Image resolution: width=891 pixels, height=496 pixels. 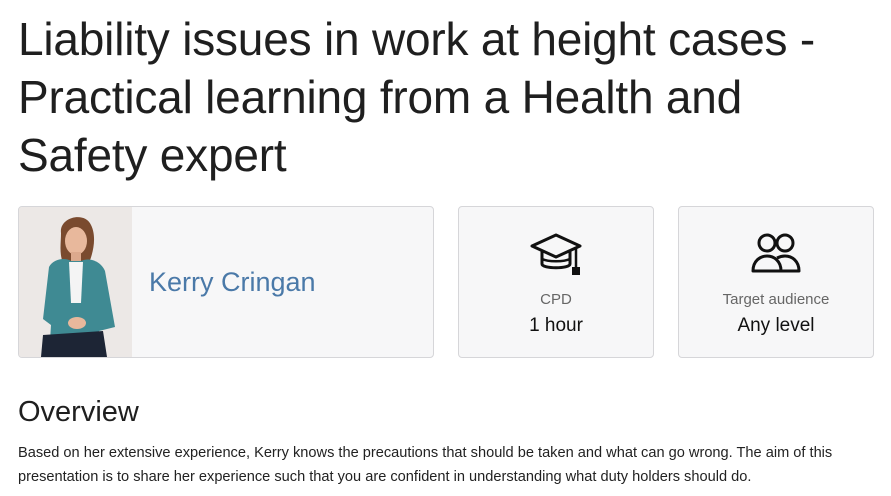 I want to click on audience-card: Target audience Any level, so click(x=776, y=282).